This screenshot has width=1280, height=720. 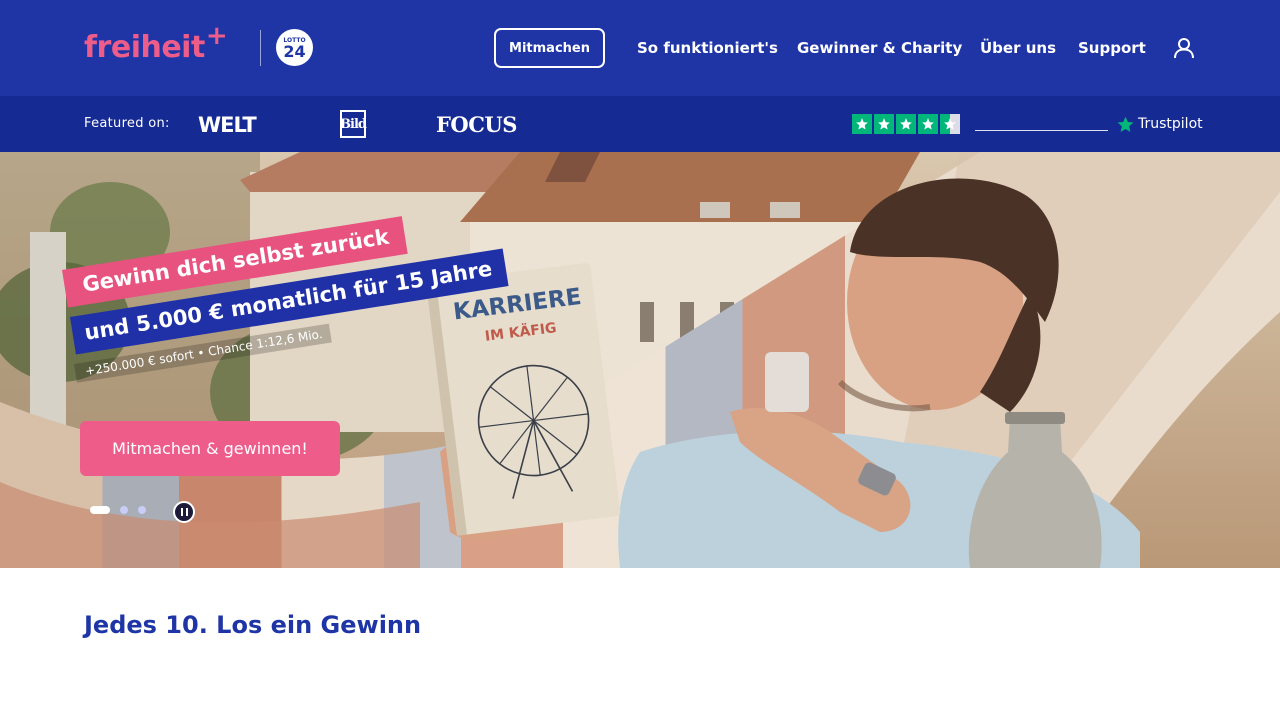 I want to click on carousel-pause-button, so click(x=184, y=512).